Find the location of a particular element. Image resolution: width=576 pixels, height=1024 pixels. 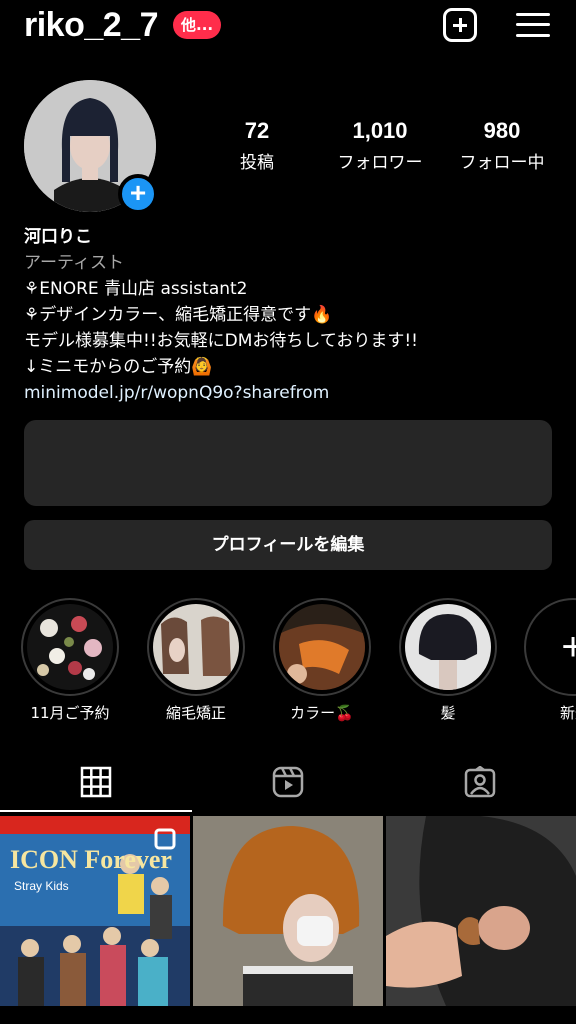

bio-line: ↓ミニモからのご予約🙆 is located at coordinates (118, 367).